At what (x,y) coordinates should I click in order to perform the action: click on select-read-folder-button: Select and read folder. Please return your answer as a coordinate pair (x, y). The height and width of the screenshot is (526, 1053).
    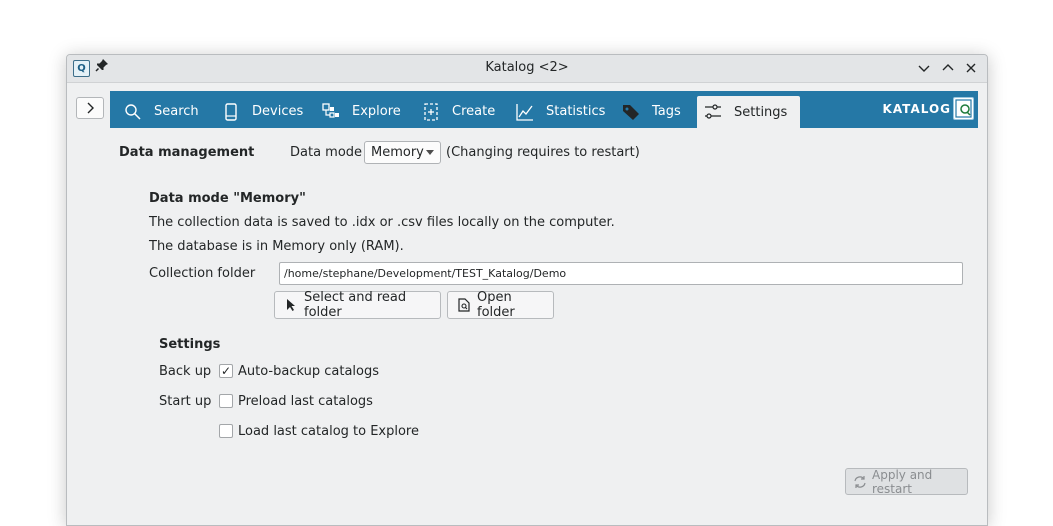
    Looking at the image, I should click on (357, 305).